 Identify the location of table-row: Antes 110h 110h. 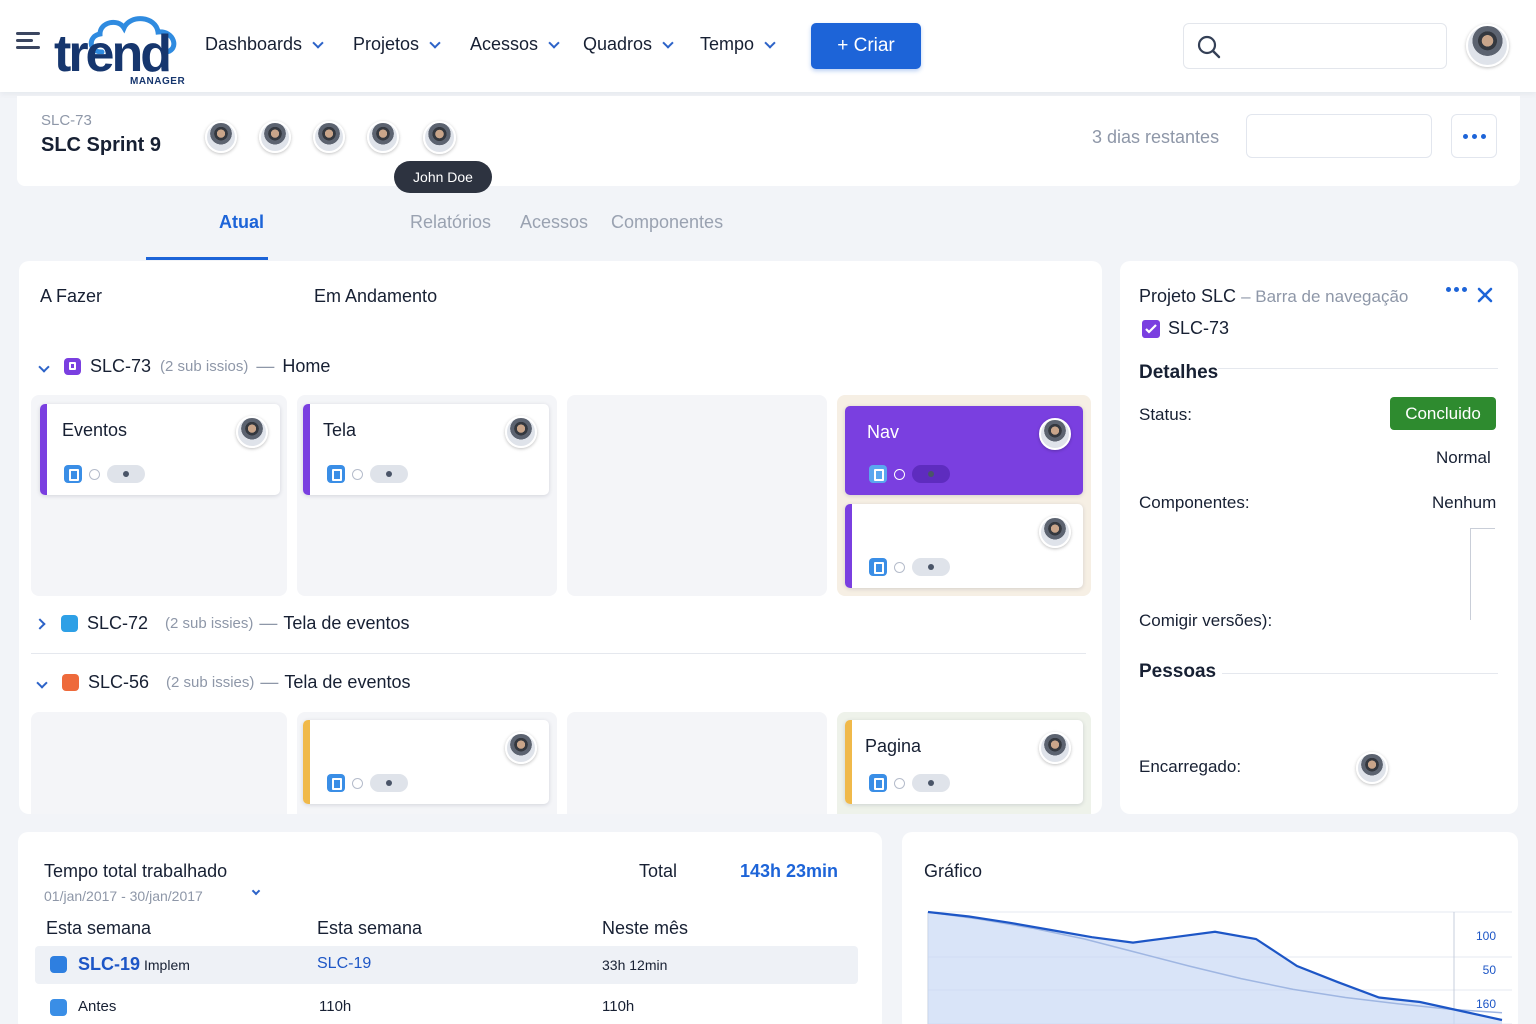
(446, 1008).